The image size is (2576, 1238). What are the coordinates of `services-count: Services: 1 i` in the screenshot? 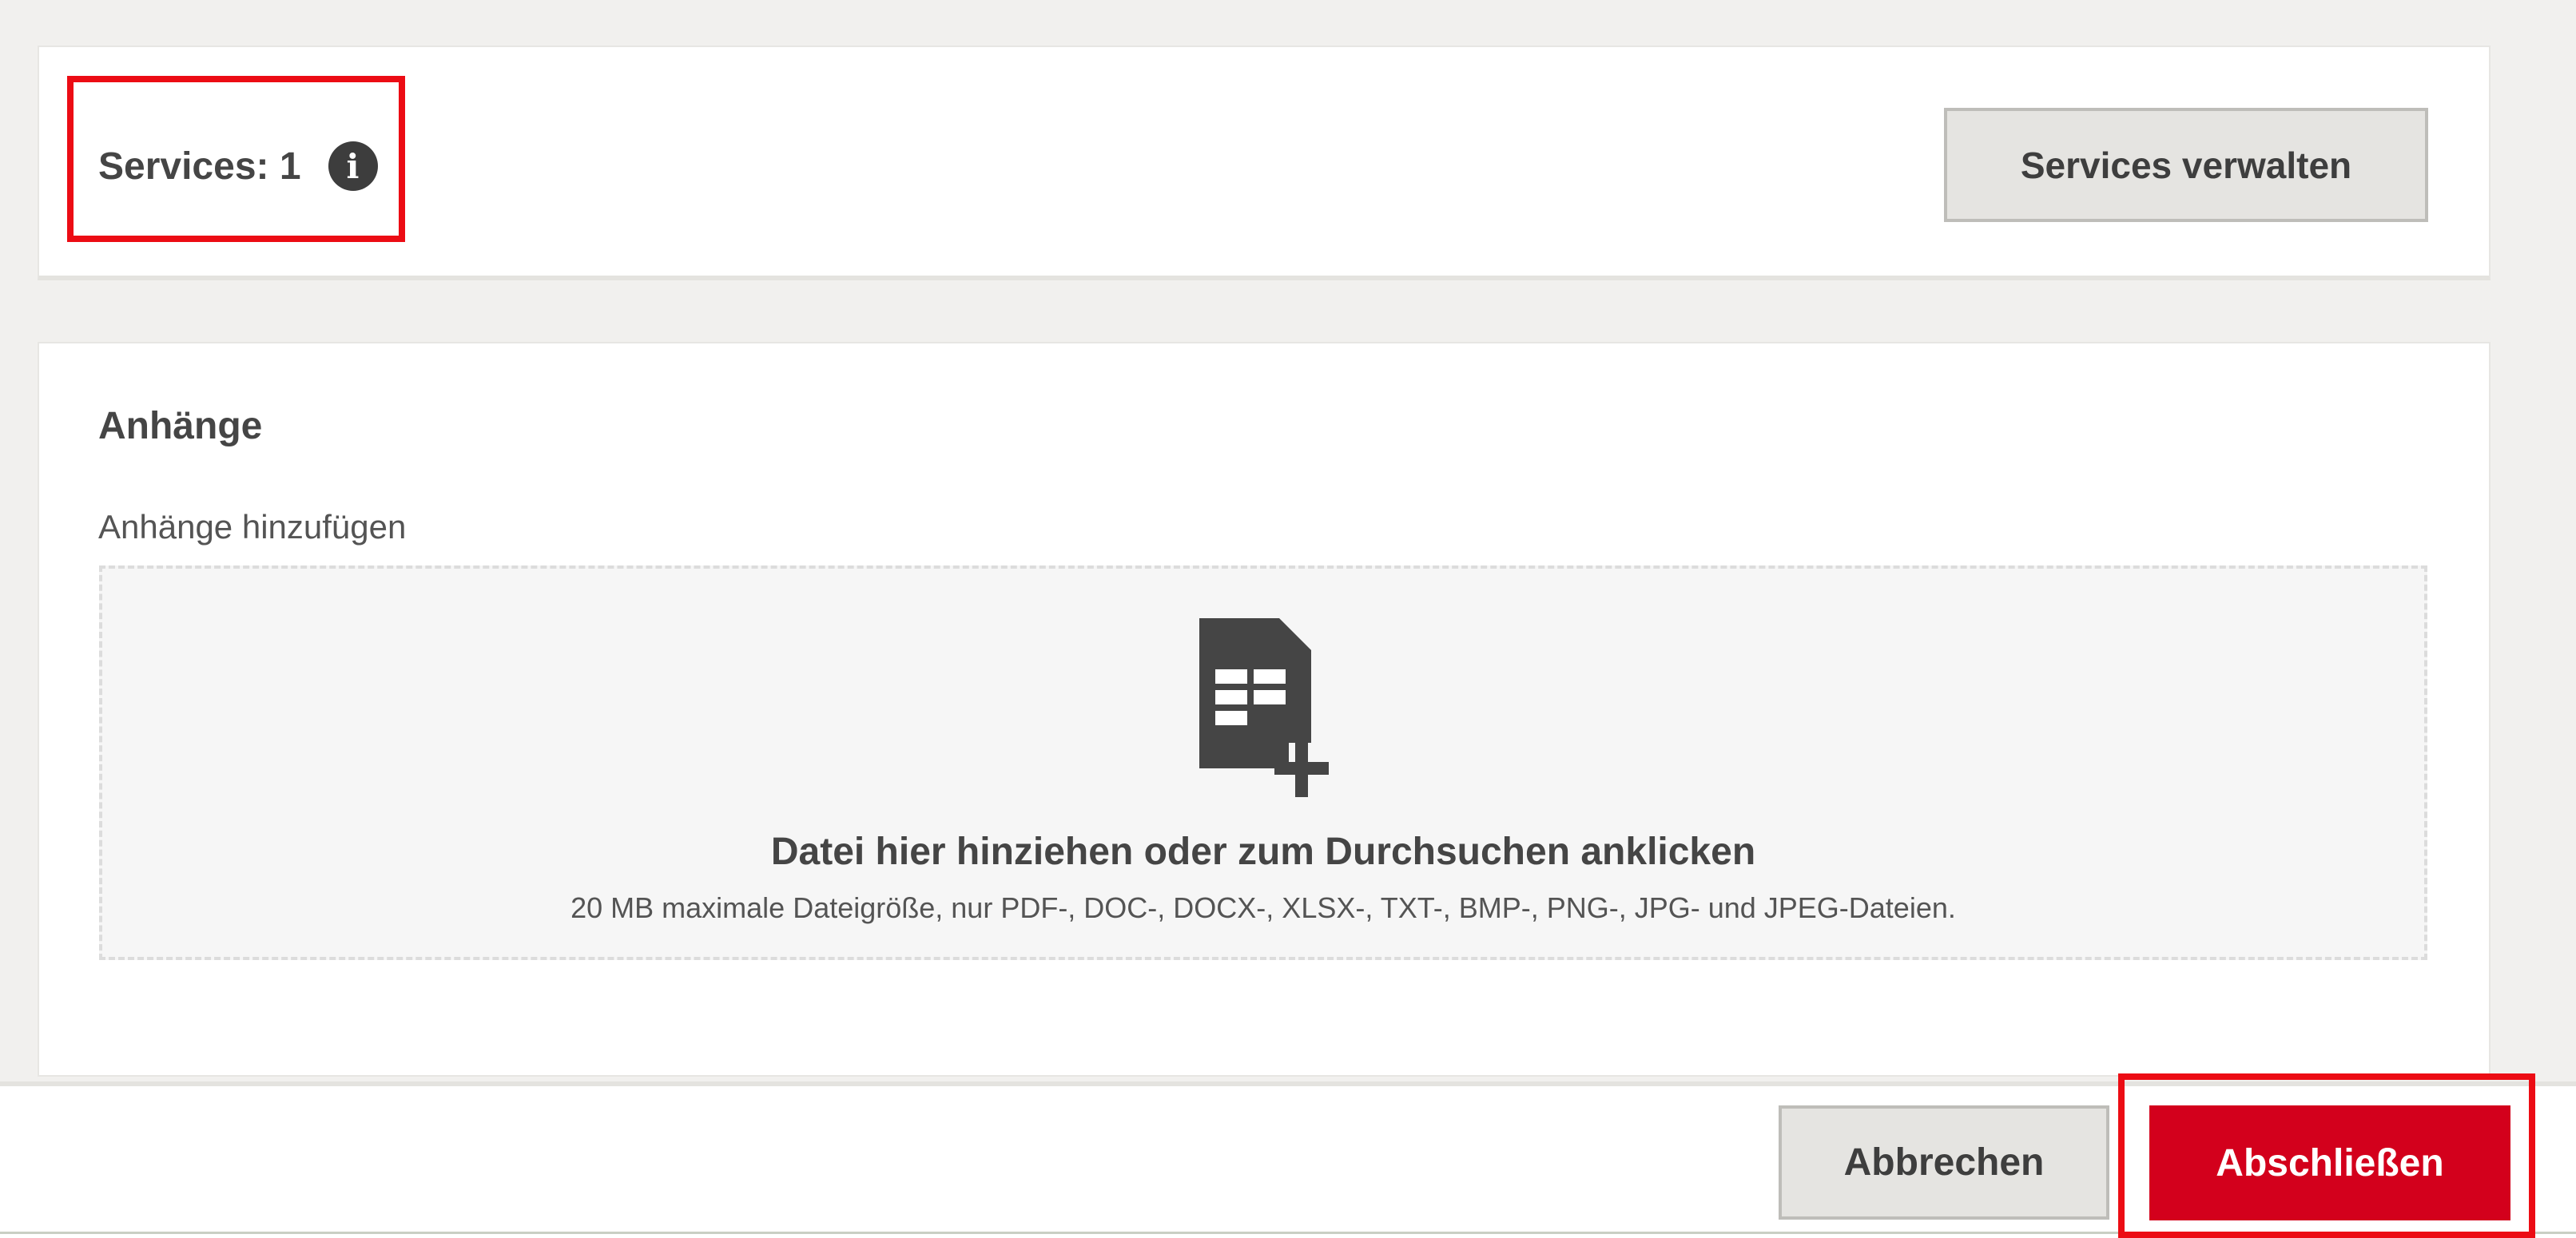 It's located at (238, 166).